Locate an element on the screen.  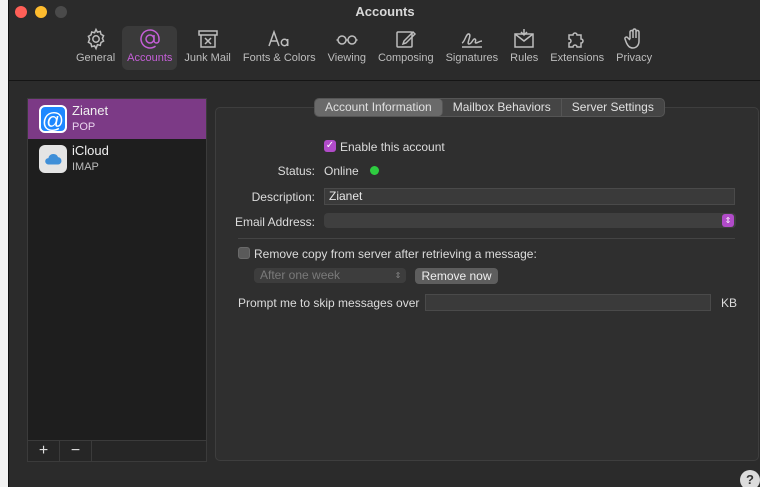
toolbar-fonts-colors: Fonts & Colors is located at coordinates (279, 48).